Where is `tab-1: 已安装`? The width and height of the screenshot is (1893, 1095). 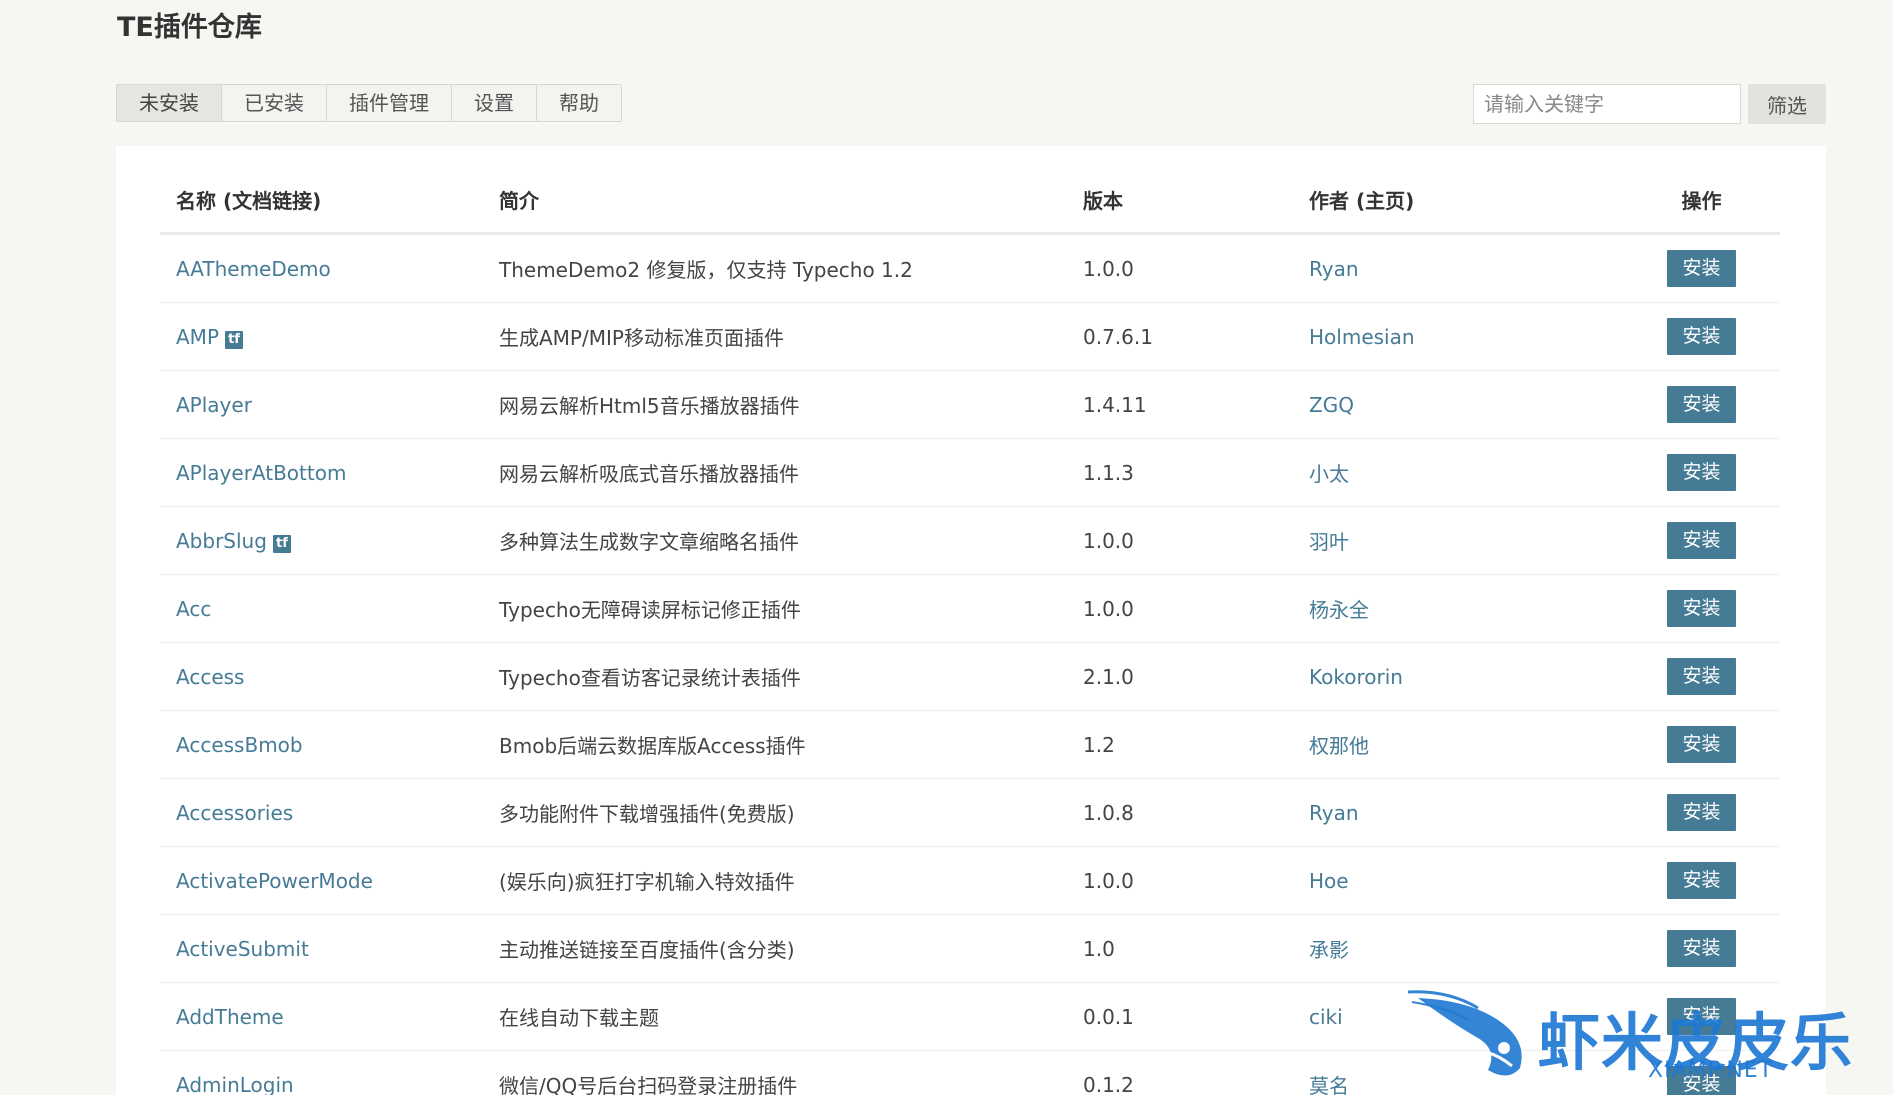
tab-1: 已安装 is located at coordinates (274, 103).